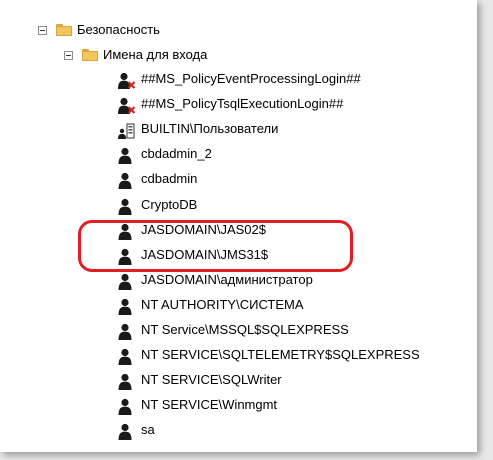  What do you see at coordinates (148, 430) in the screenshot?
I see `tree-node-login: sa` at bounding box center [148, 430].